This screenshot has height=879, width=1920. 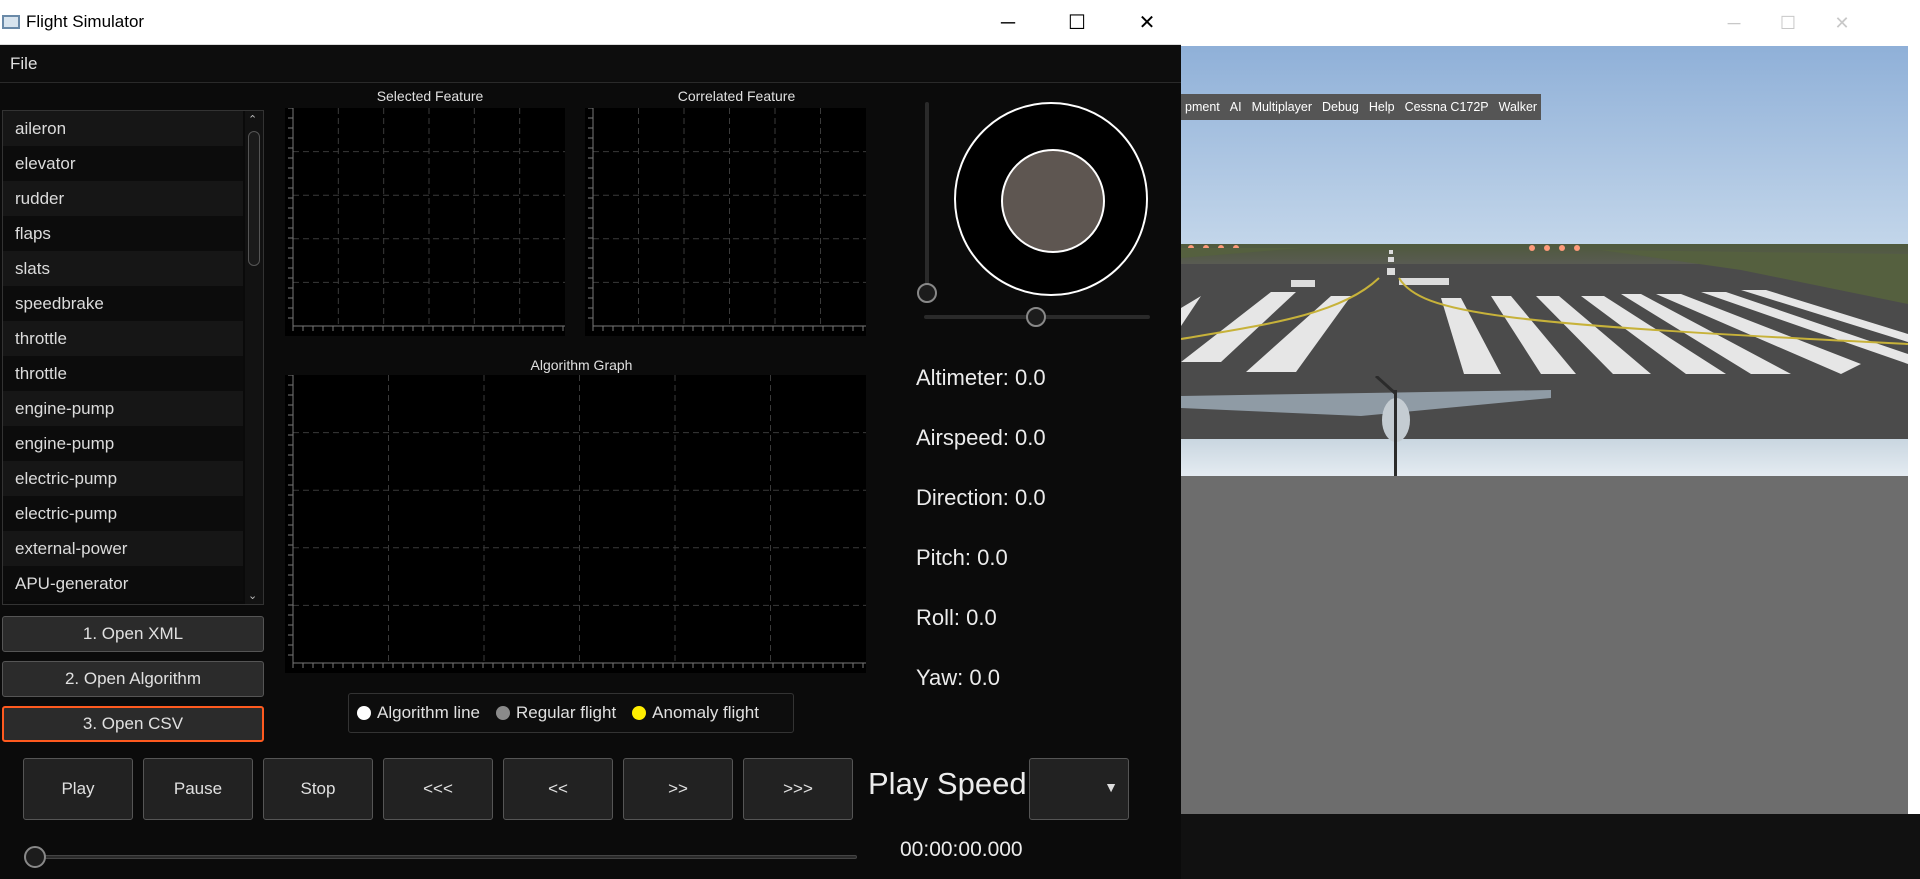 What do you see at coordinates (1079, 789) in the screenshot?
I see `play-speed-select: ▼` at bounding box center [1079, 789].